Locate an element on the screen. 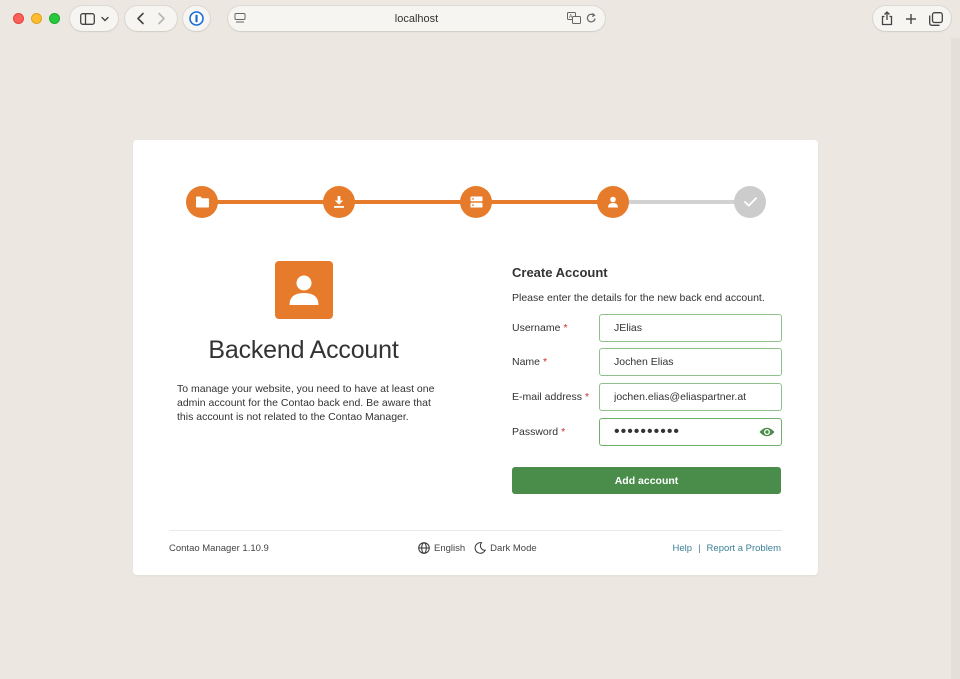  footer-options: English Dark Mode is located at coordinates (482, 548).